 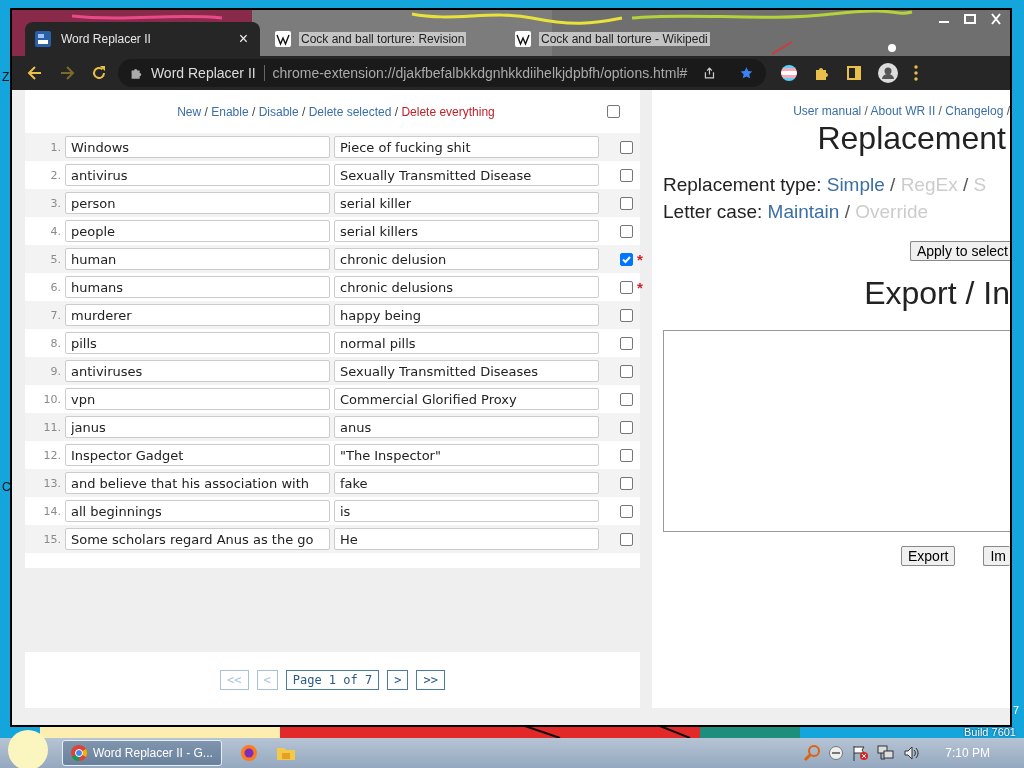 What do you see at coordinates (197, 259) in the screenshot?
I see `find-field: human` at bounding box center [197, 259].